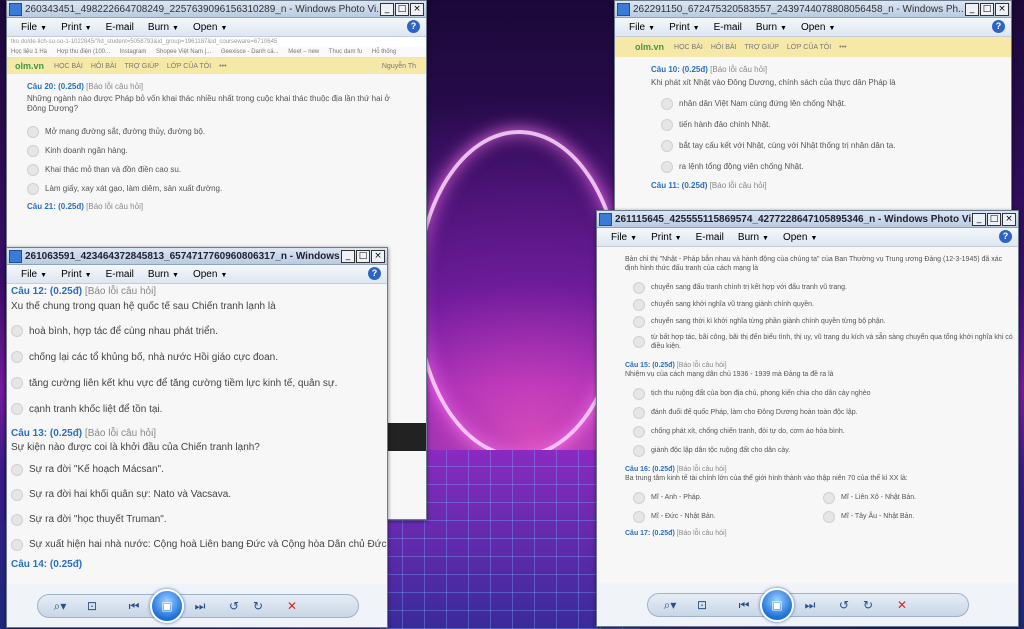 Image resolution: width=1024 pixels, height=629 pixels. I want to click on bookmark: Thuc dam fu, so click(345, 52).